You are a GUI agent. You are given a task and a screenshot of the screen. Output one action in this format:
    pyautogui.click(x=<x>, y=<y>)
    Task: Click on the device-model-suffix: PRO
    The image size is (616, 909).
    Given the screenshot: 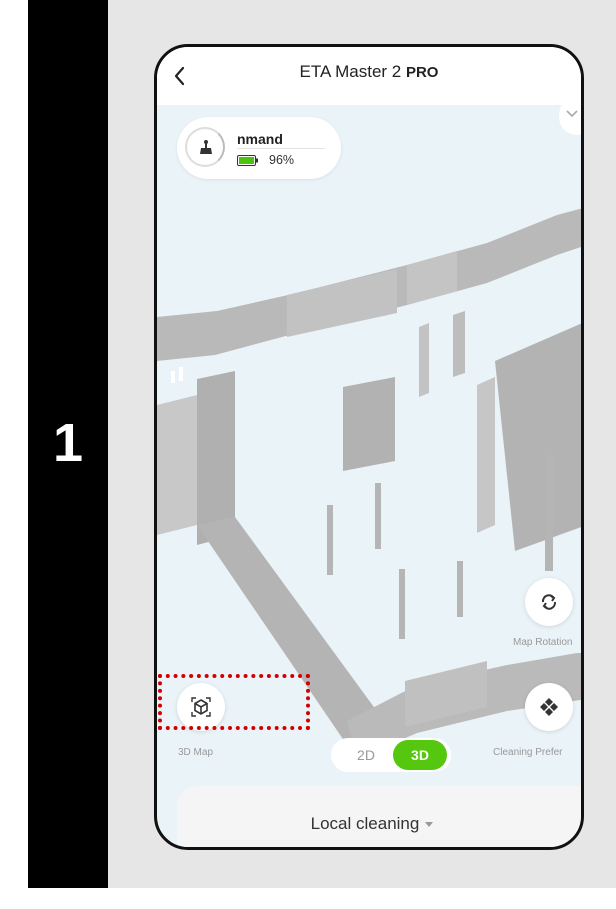 What is the action you would take?
    pyautogui.click(x=422, y=72)
    